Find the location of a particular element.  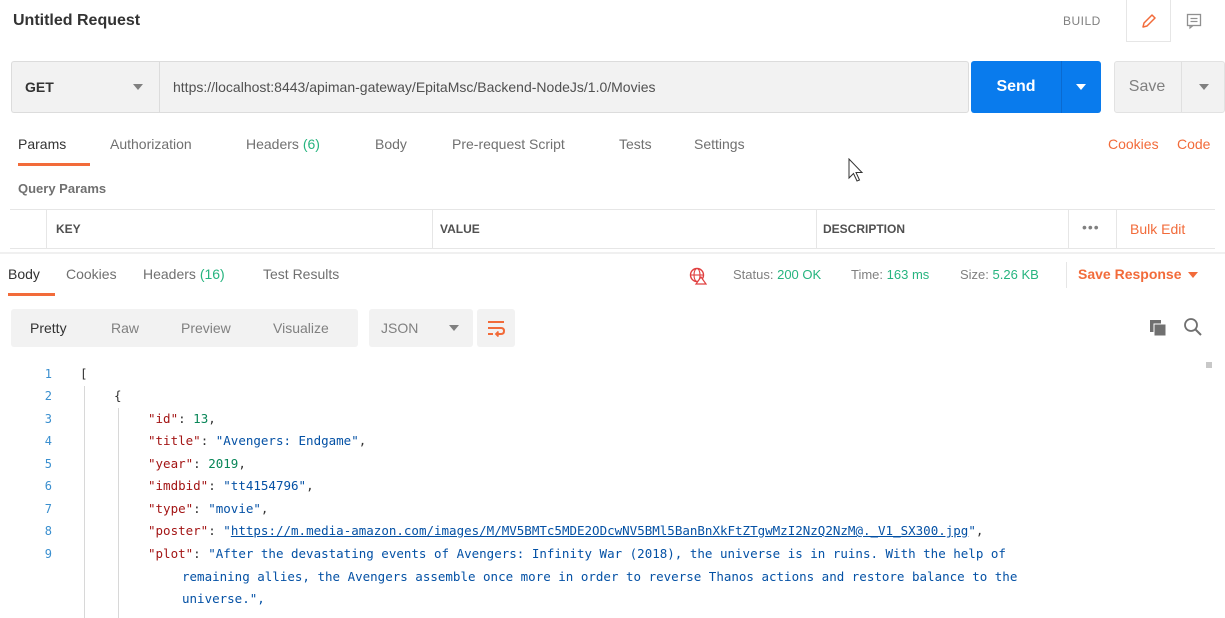

json-brace: { is located at coordinates (118, 395).